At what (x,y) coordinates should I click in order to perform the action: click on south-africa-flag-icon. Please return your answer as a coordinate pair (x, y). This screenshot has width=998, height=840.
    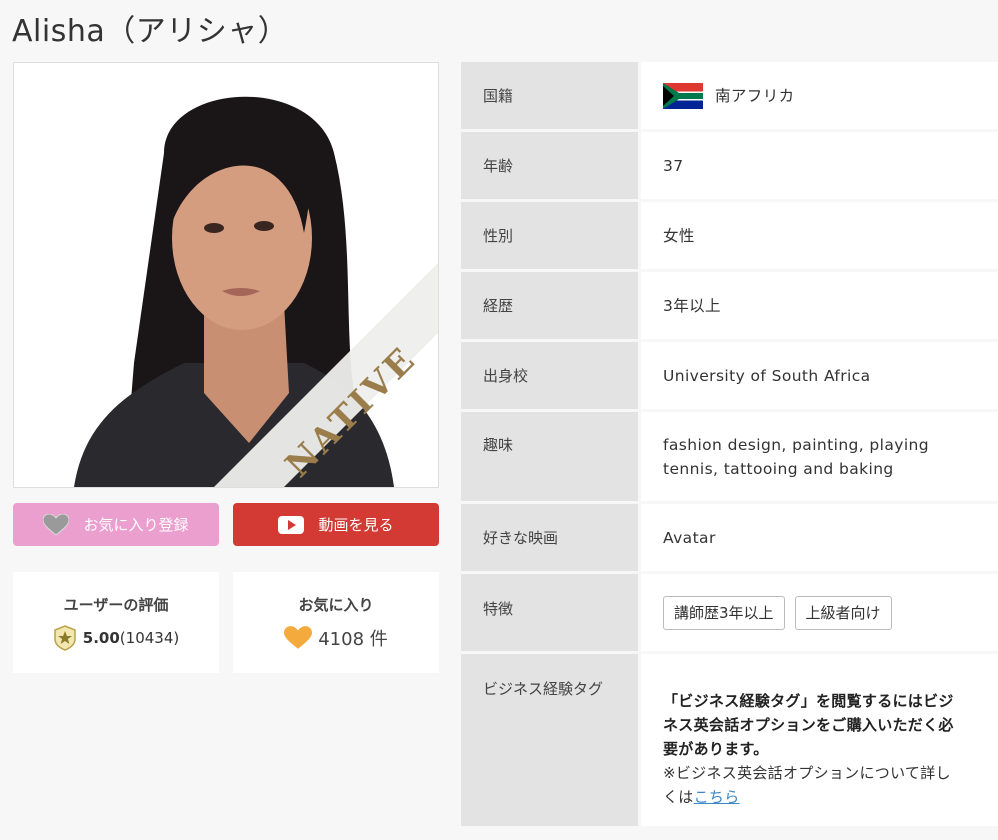
    Looking at the image, I should click on (683, 95).